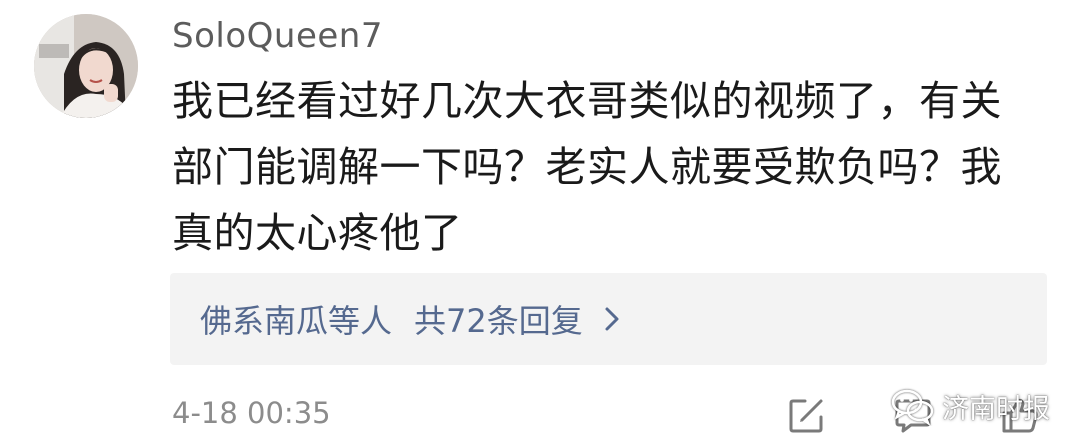  Describe the element at coordinates (807, 415) in the screenshot. I see `edit-icon` at that location.